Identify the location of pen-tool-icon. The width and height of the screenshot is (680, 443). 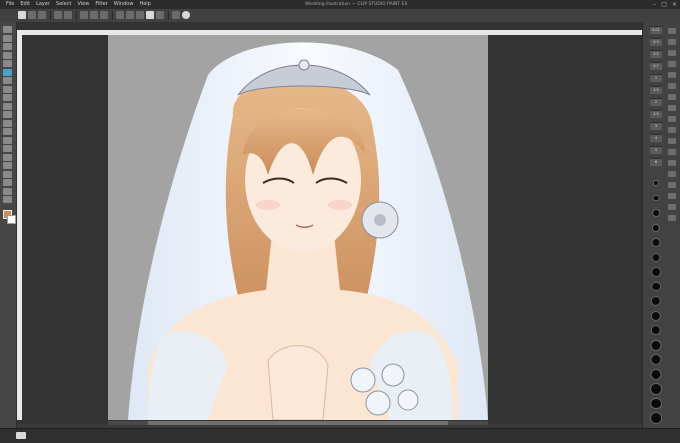
(7, 80).